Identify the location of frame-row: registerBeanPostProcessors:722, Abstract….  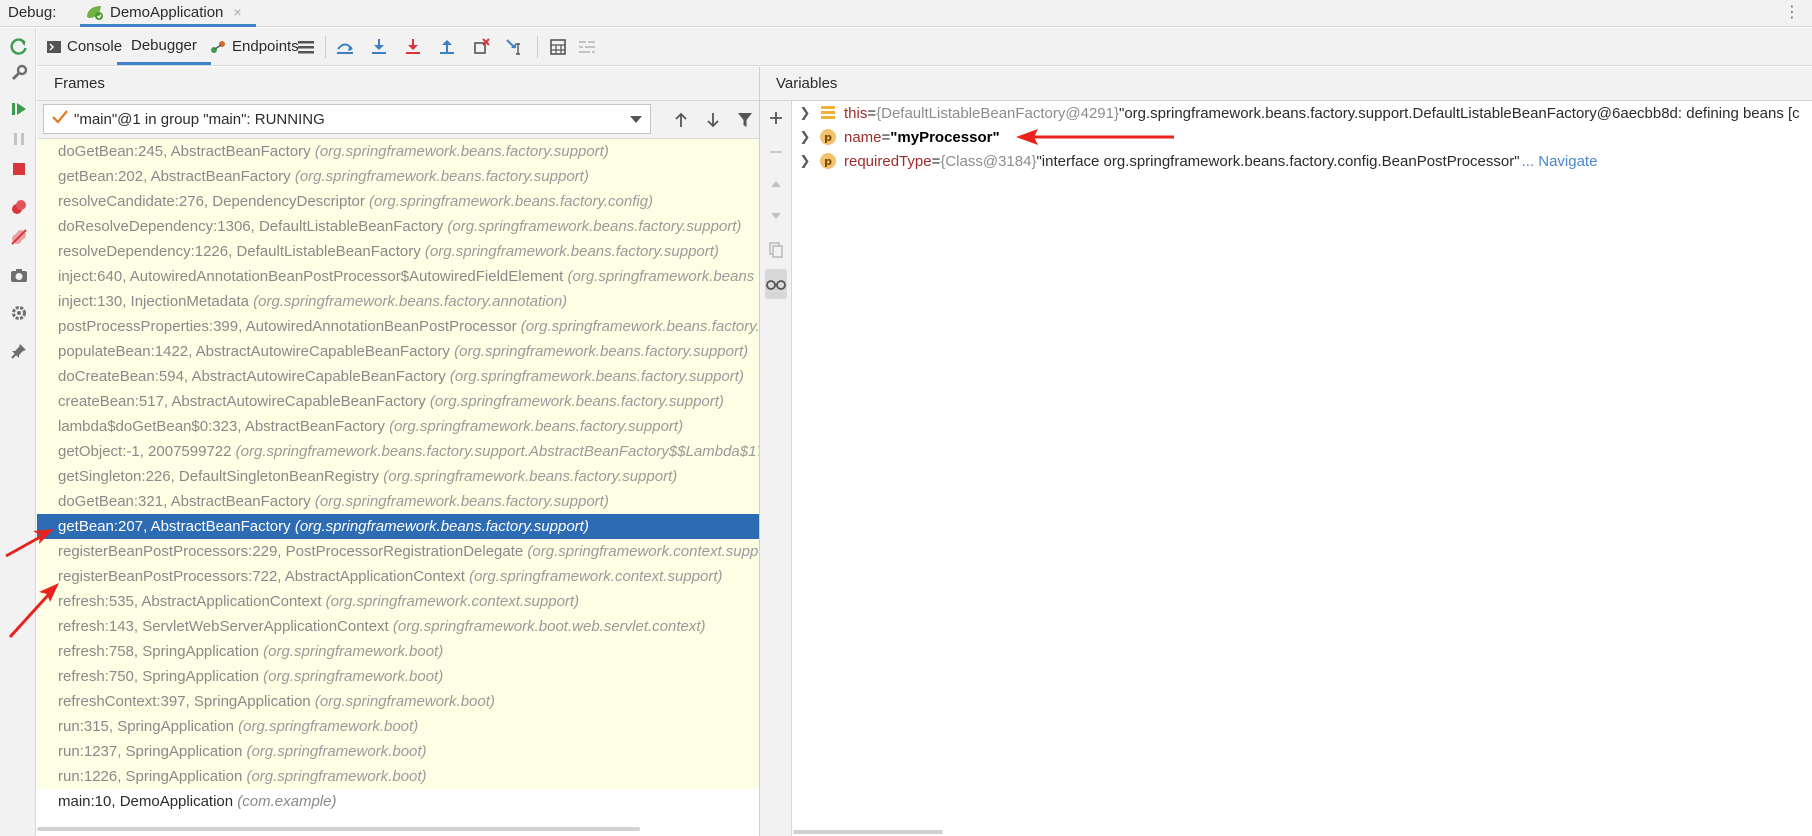
(398, 576).